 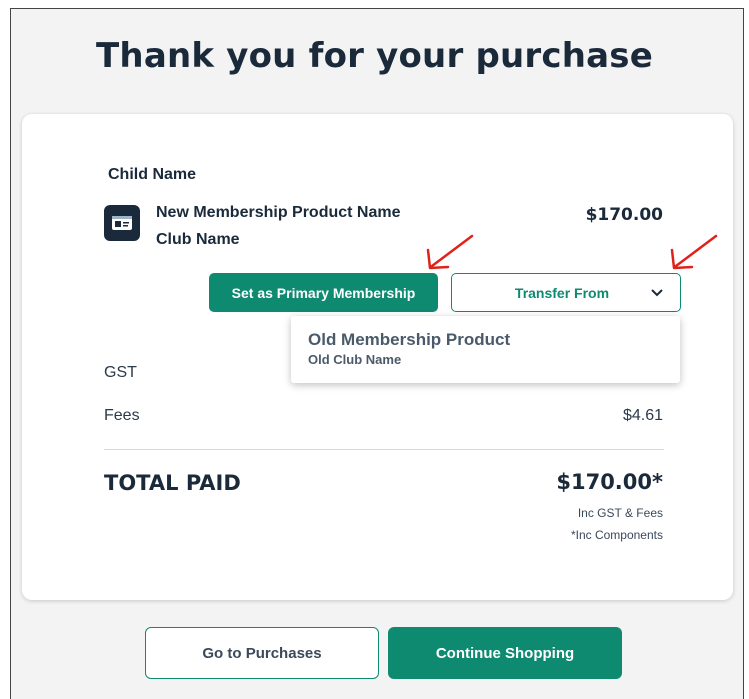 What do you see at coordinates (122, 415) in the screenshot?
I see `fees-label: Fees` at bounding box center [122, 415].